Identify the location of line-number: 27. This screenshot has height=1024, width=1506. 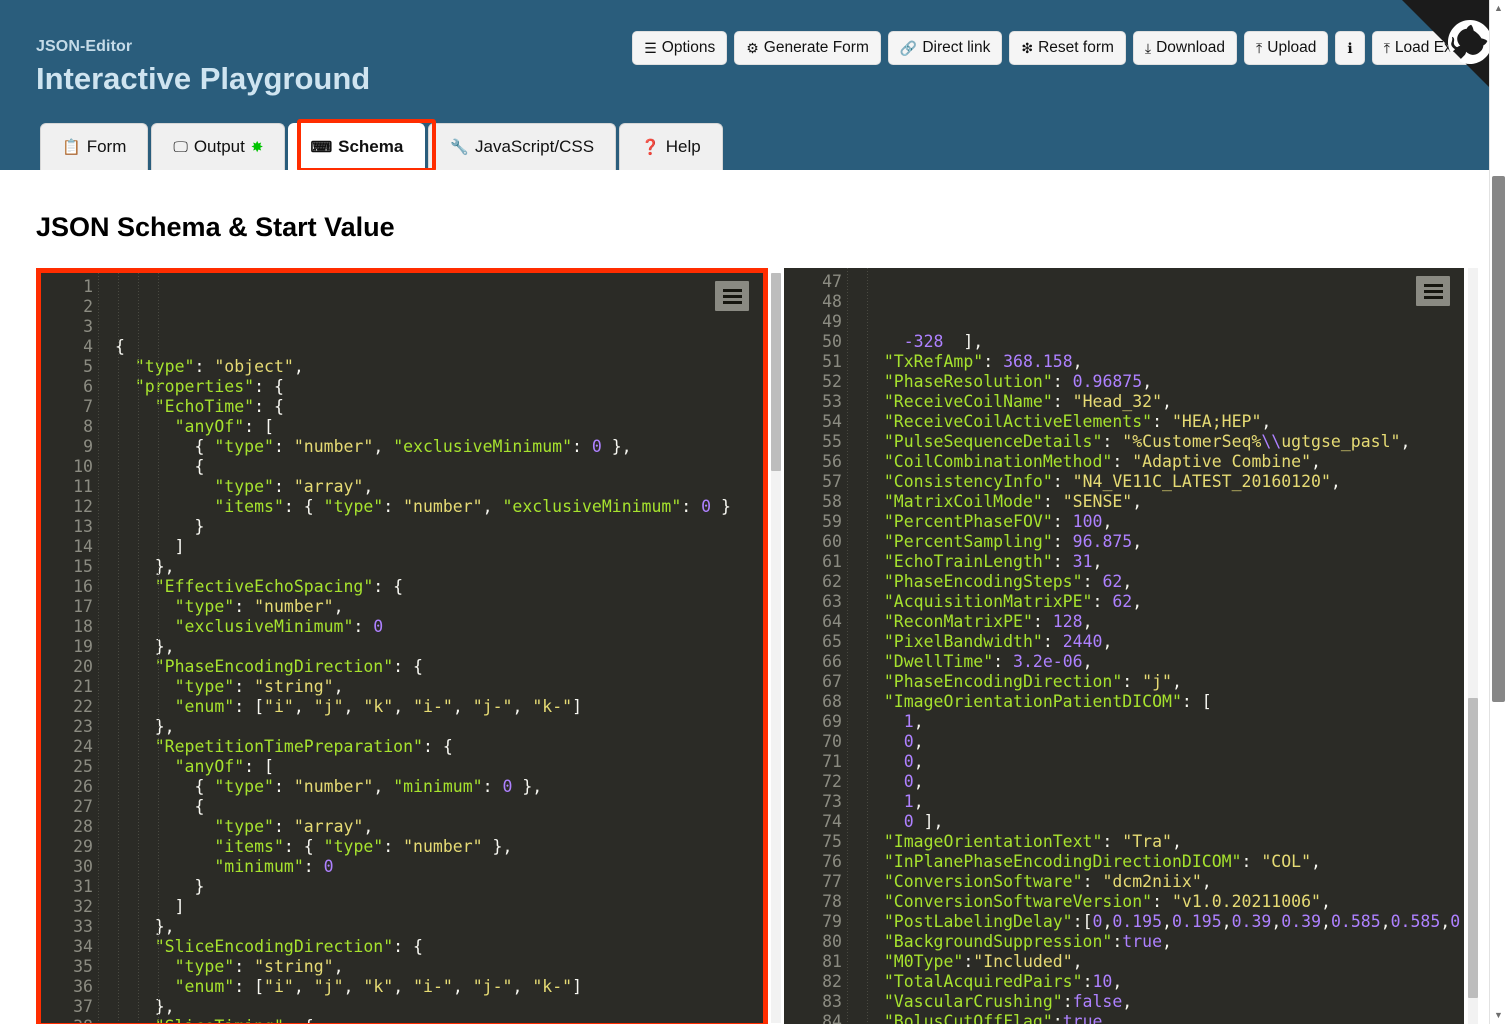
(83, 806).